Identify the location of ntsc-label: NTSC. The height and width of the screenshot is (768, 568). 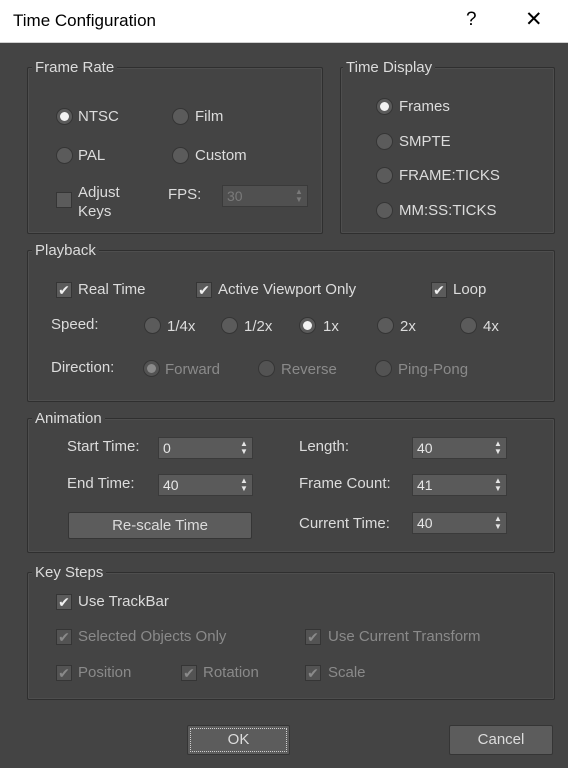
(98, 116).